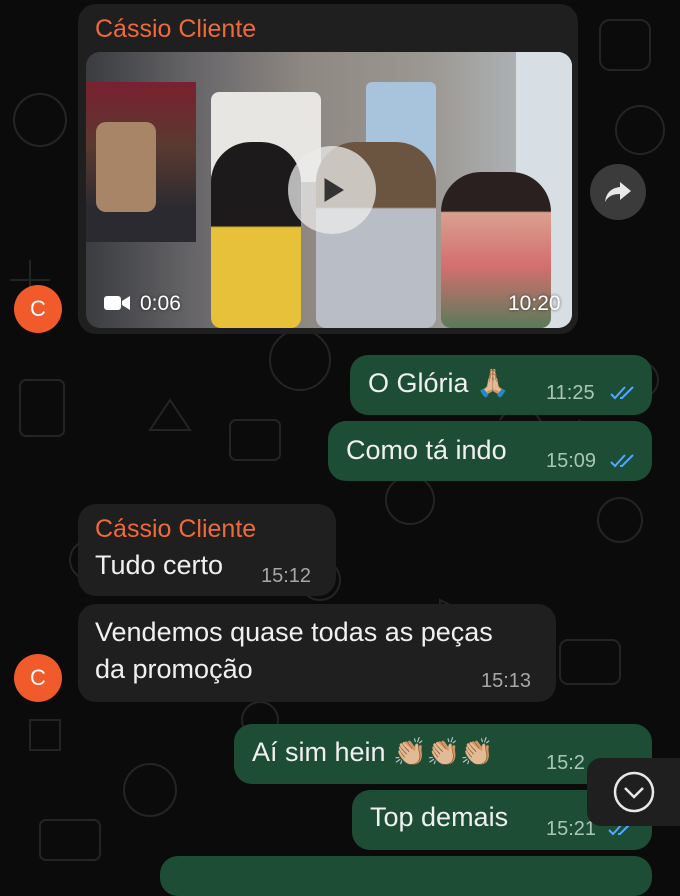 This screenshot has width=680, height=896. What do you see at coordinates (256, 235) in the screenshot?
I see `thumbnail-person-yellow` at bounding box center [256, 235].